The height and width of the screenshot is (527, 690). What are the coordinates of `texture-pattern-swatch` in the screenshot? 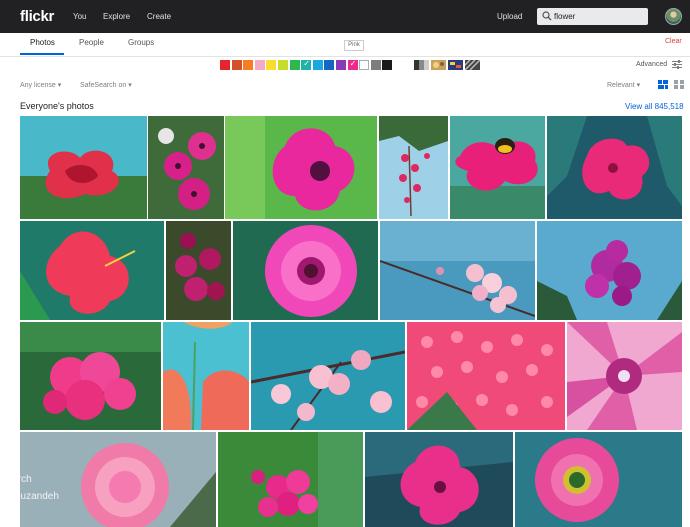 It's located at (472, 65).